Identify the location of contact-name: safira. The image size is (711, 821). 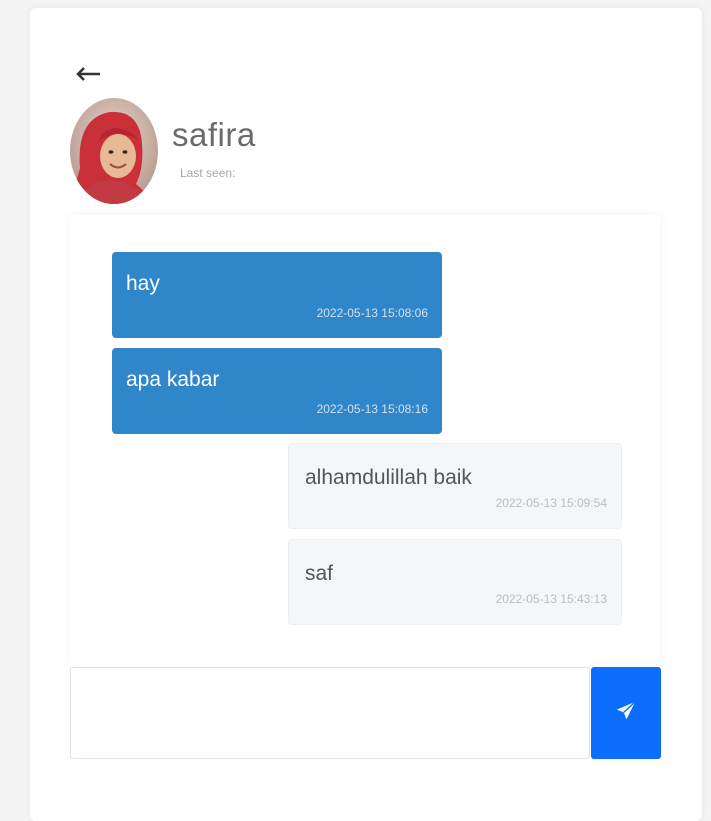
(214, 134).